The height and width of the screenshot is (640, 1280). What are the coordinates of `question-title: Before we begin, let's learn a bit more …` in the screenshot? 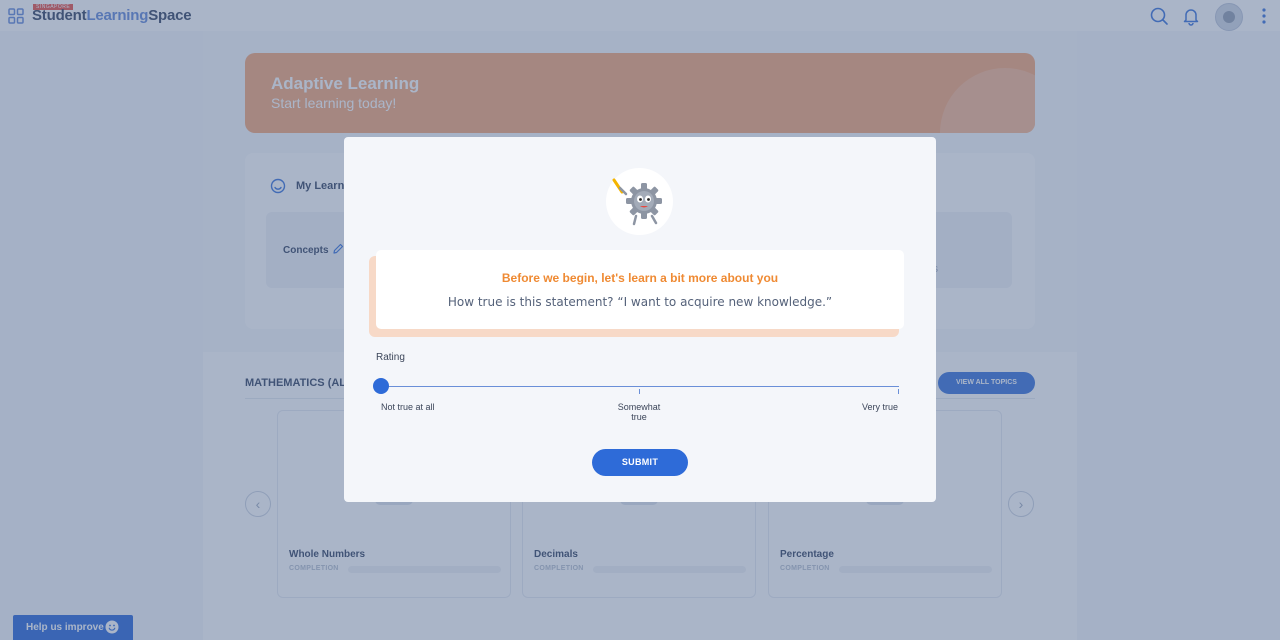 It's located at (640, 278).